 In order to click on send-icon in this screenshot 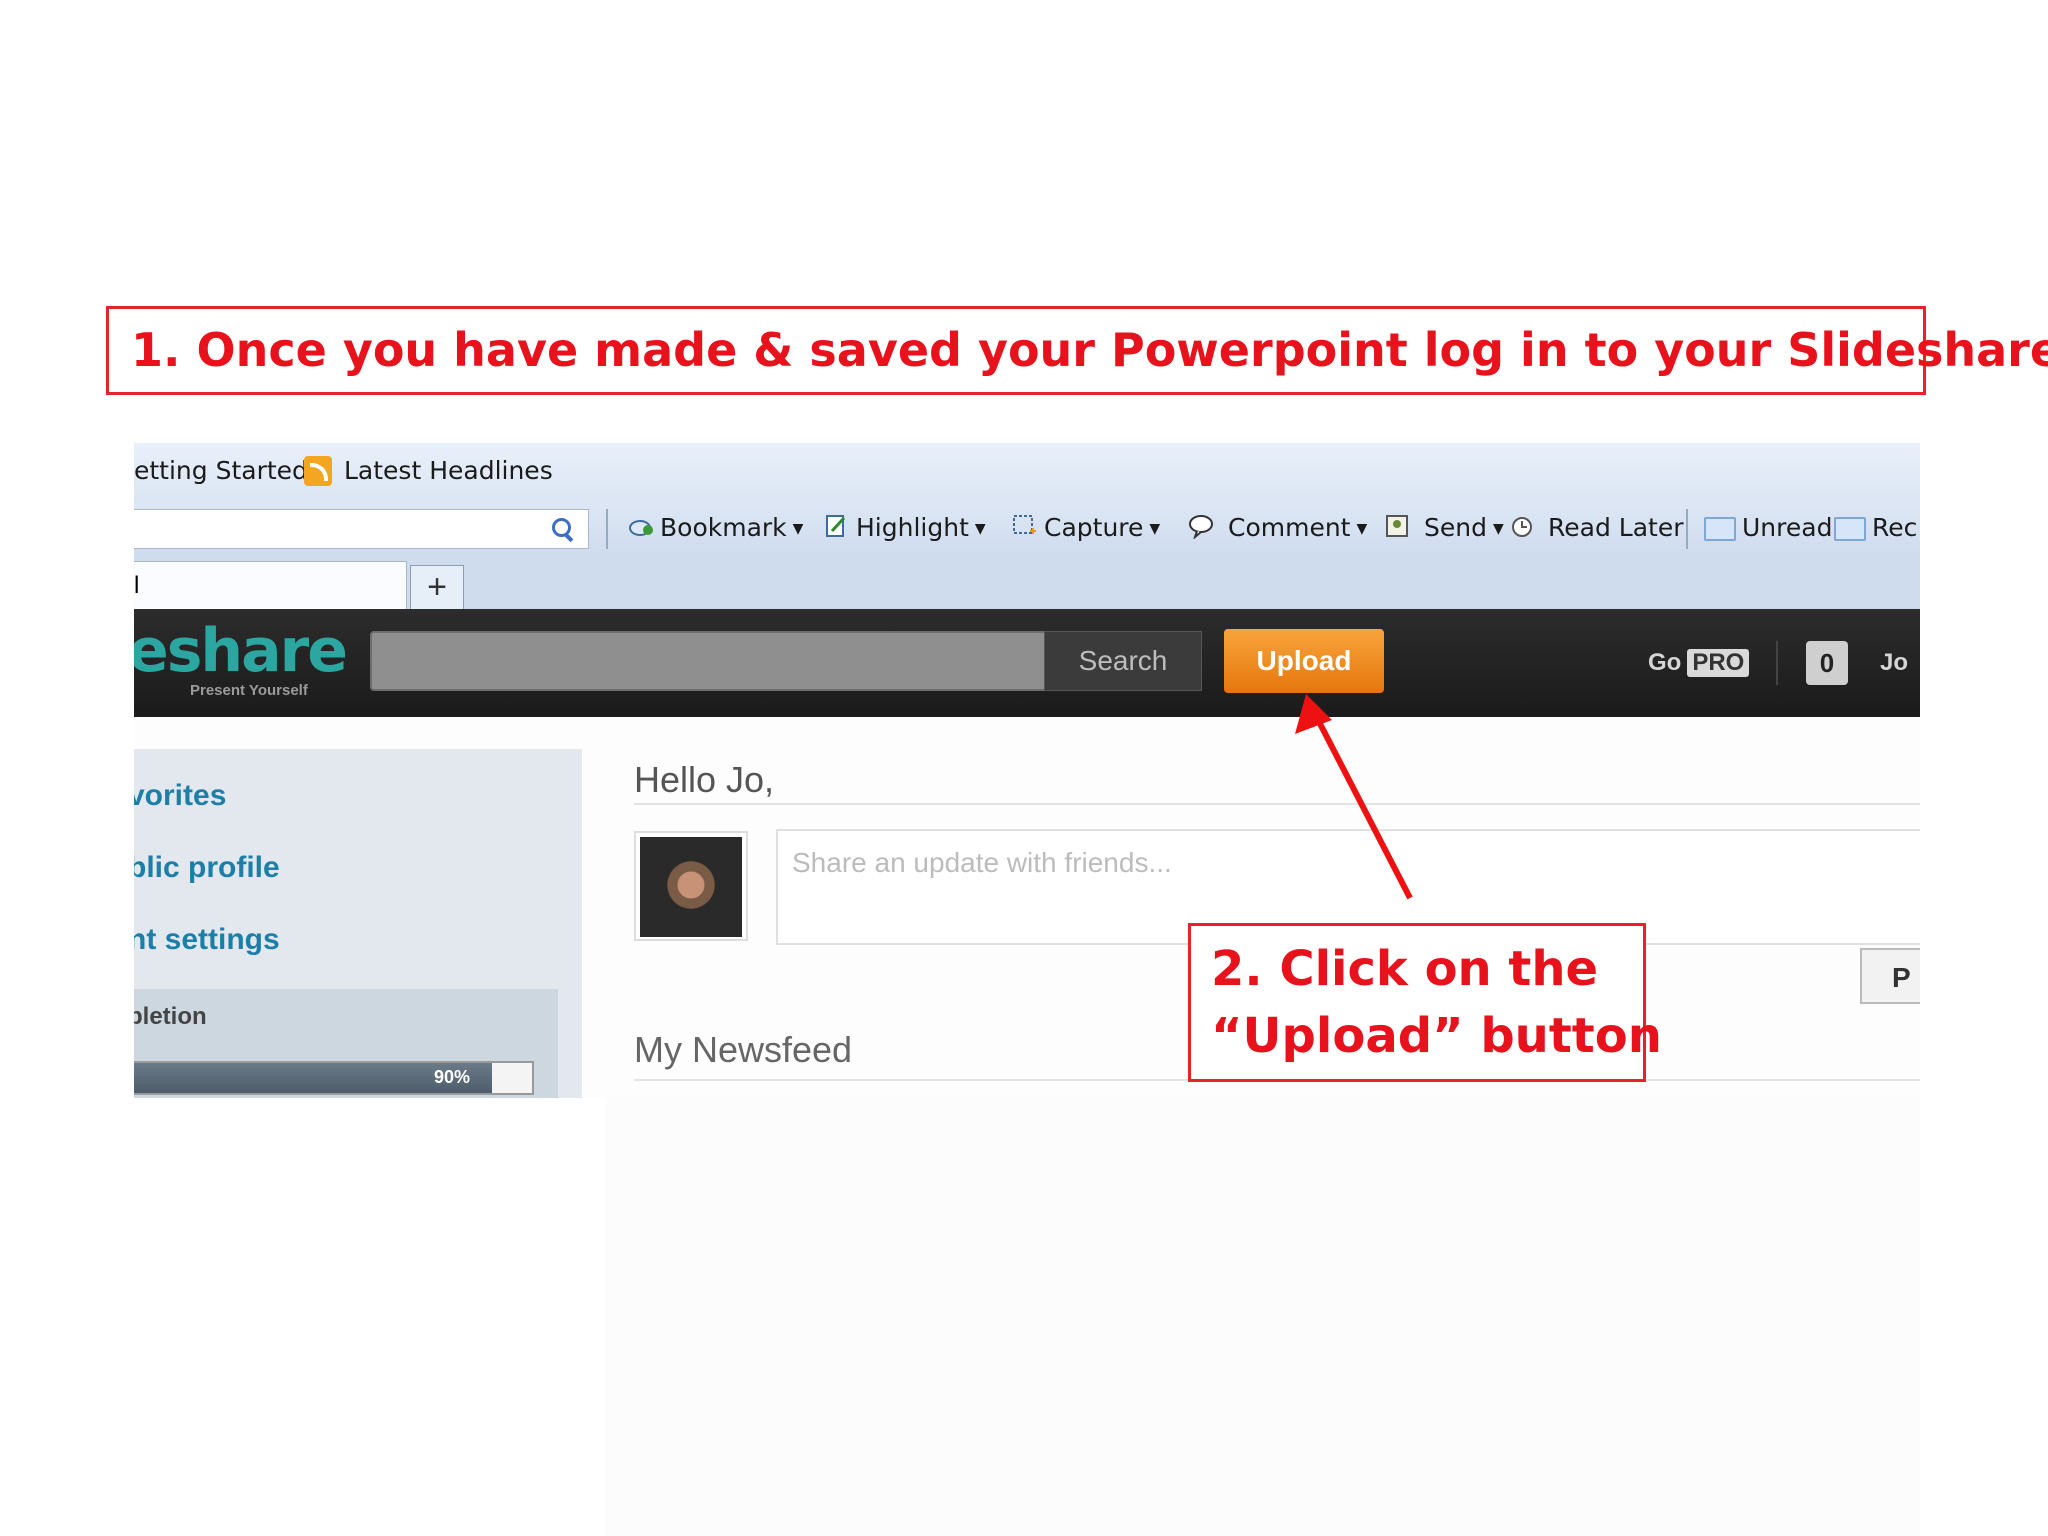, I will do `click(1397, 526)`.